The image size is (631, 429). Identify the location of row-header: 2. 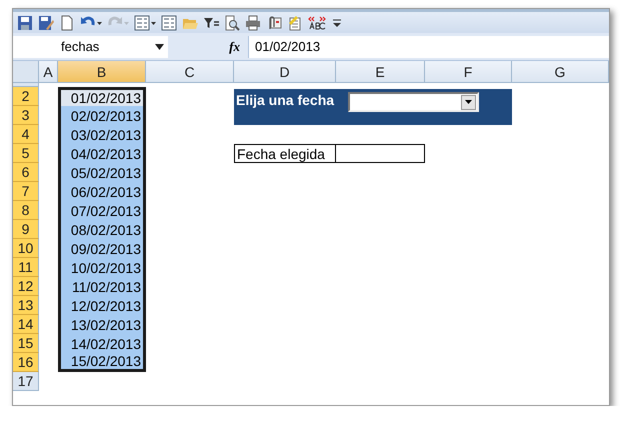
(26, 96).